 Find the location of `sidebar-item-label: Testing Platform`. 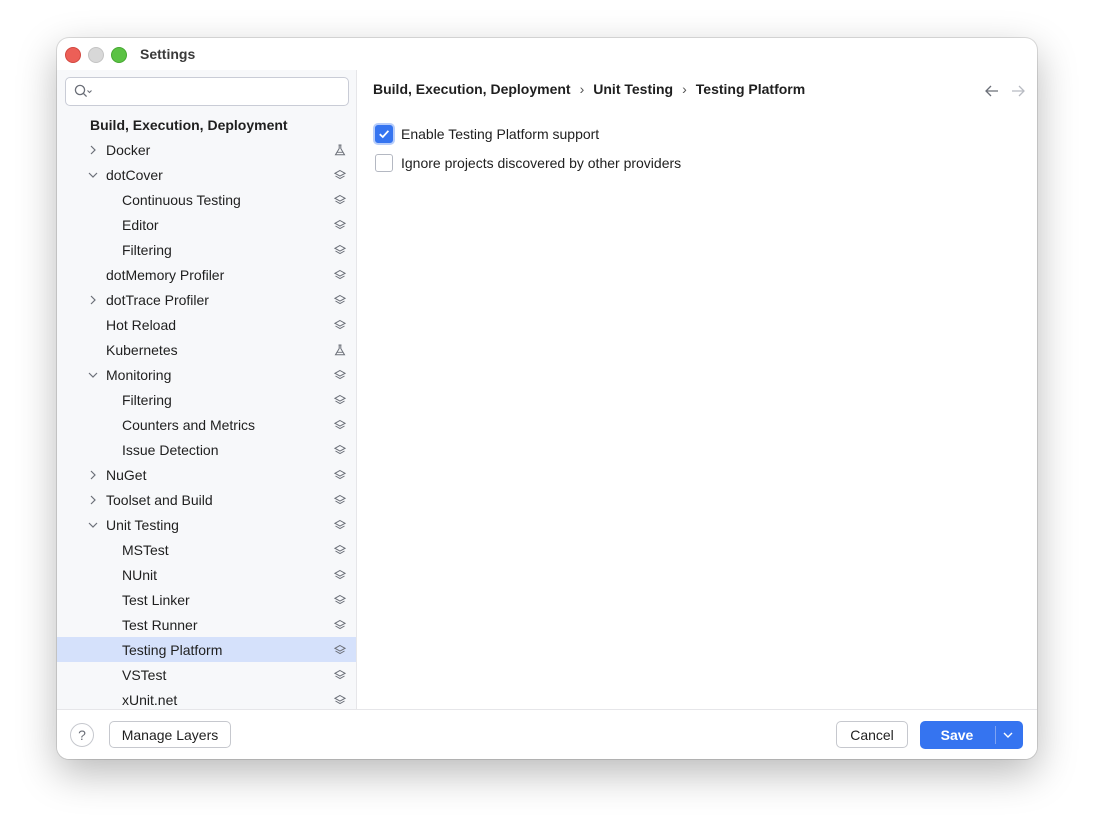

sidebar-item-label: Testing Platform is located at coordinates (172, 650).